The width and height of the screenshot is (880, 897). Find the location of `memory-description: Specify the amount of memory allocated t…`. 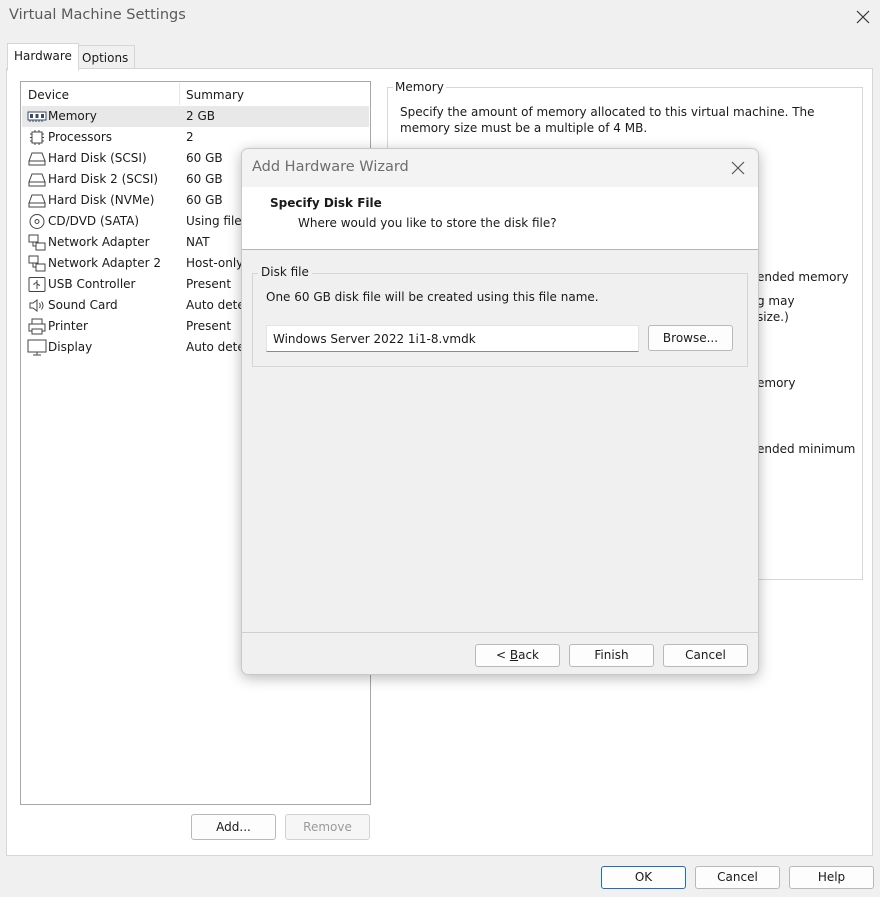

memory-description: Specify the amount of memory allocated t… is located at coordinates (607, 120).